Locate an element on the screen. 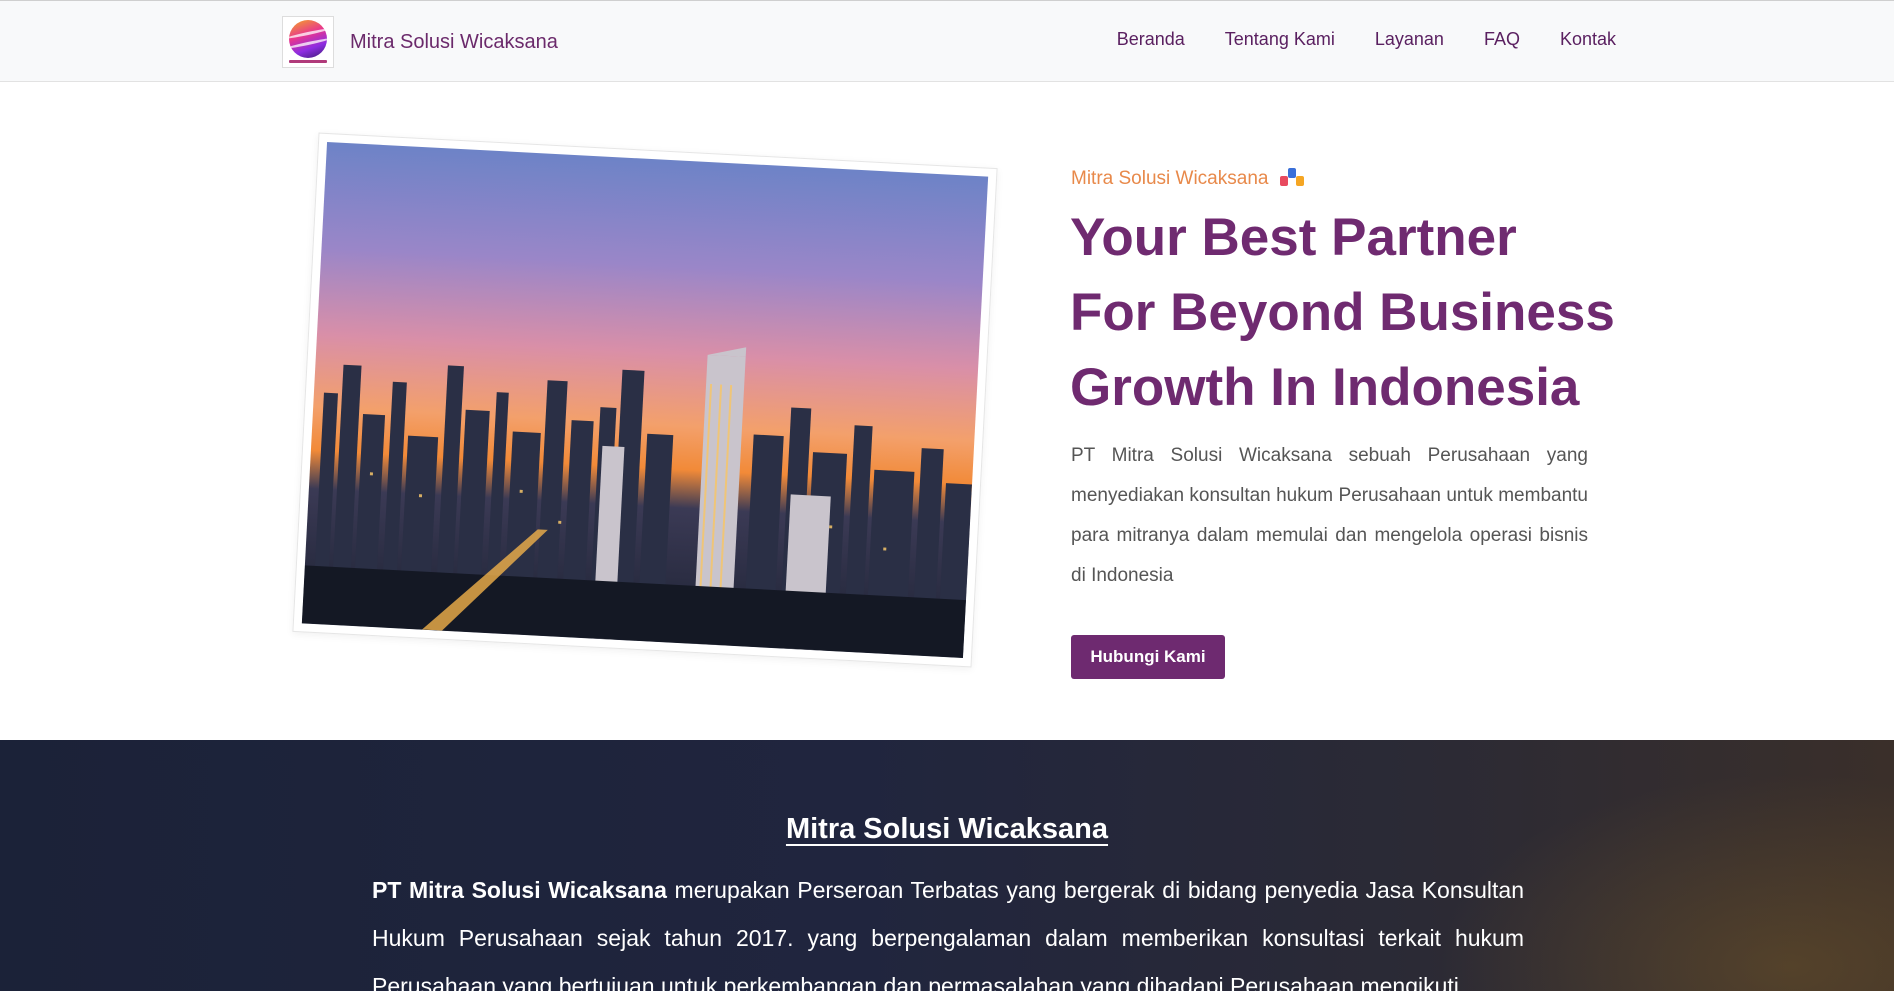  nav-beranda: Beranda is located at coordinates (1151, 39).